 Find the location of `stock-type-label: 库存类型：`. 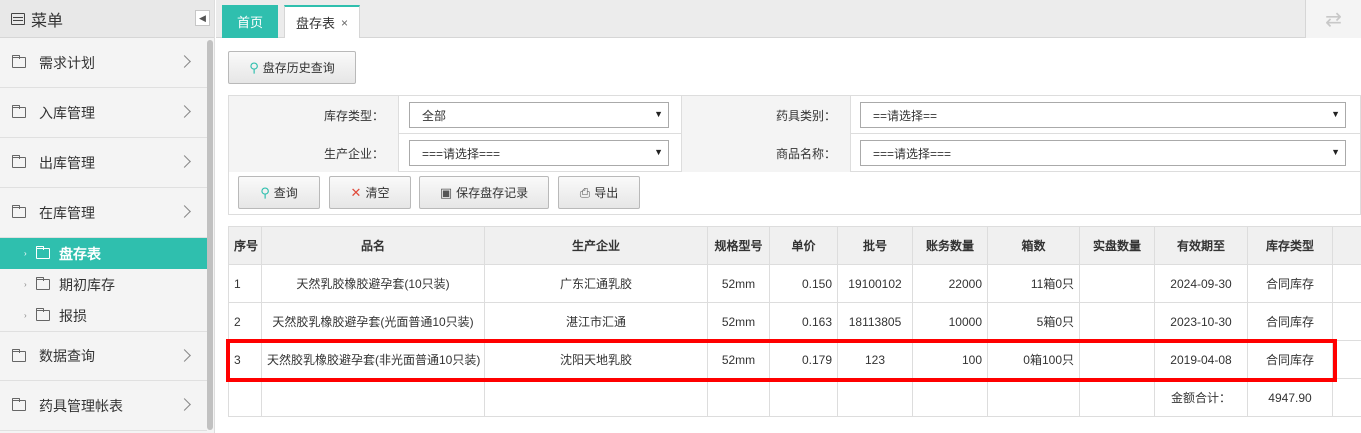

stock-type-label: 库存类型： is located at coordinates (314, 115).